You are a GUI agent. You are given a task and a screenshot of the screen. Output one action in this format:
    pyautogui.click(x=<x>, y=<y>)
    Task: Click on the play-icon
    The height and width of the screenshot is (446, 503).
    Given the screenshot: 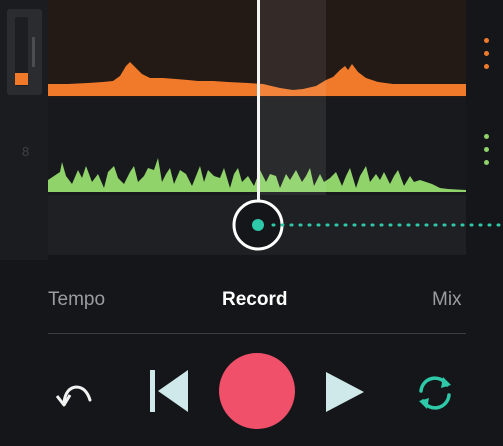 What is the action you would take?
    pyautogui.click(x=345, y=392)
    